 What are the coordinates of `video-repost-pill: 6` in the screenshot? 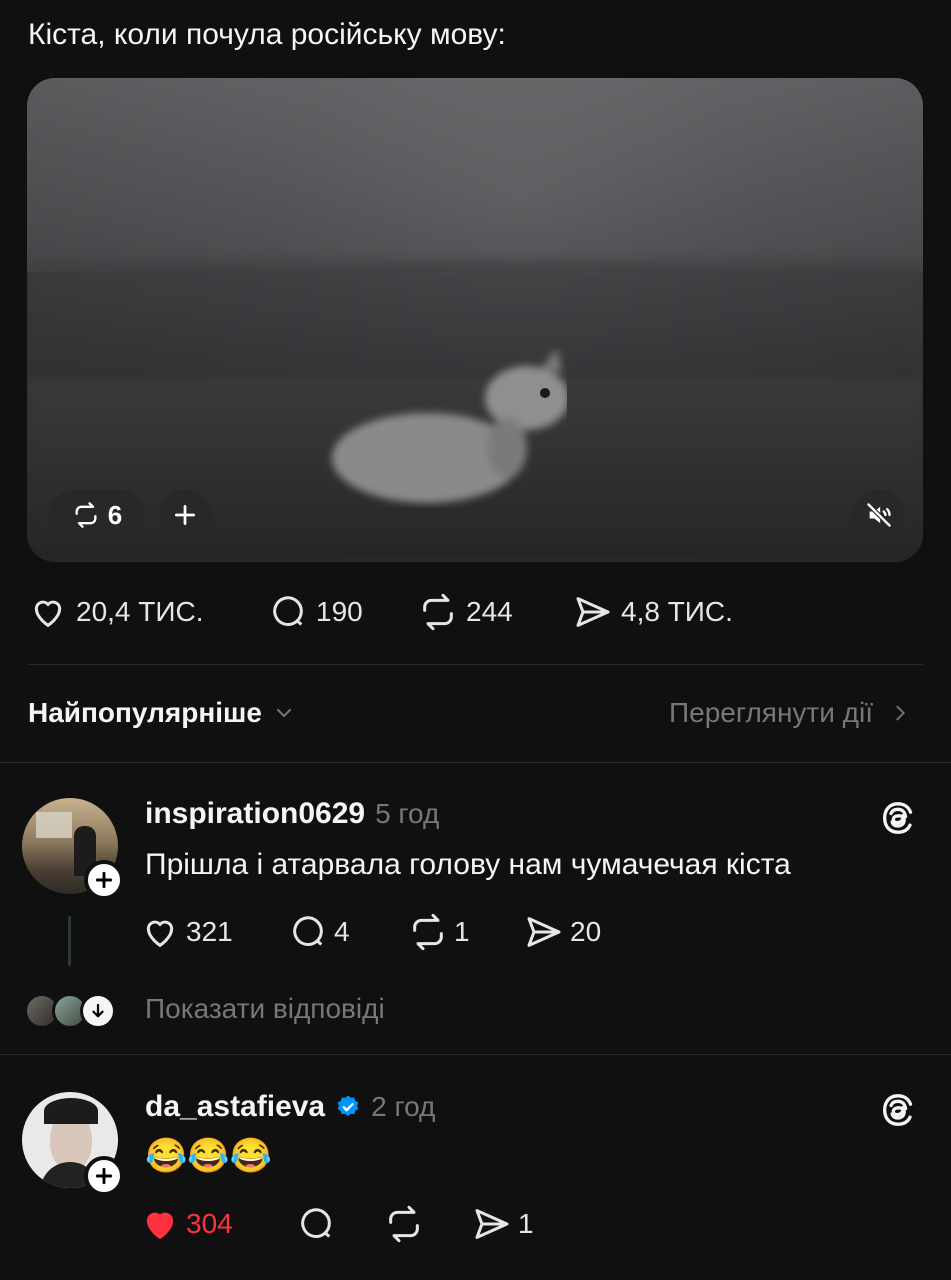 It's located at (97, 515).